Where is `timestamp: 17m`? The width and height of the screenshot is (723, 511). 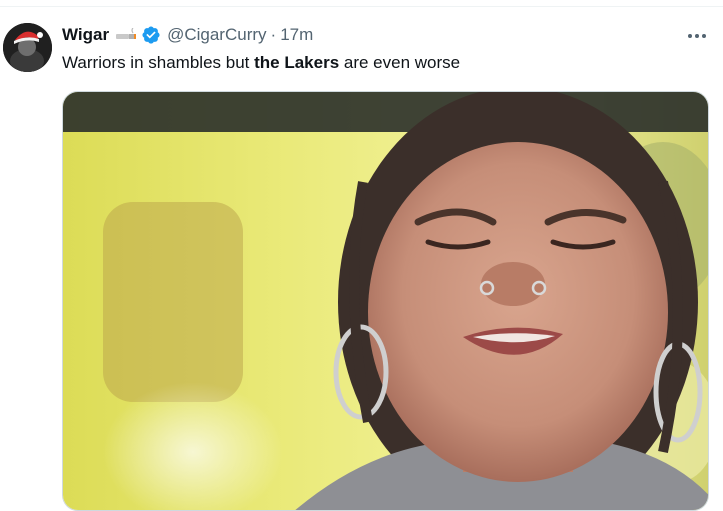
timestamp: 17m is located at coordinates (296, 35).